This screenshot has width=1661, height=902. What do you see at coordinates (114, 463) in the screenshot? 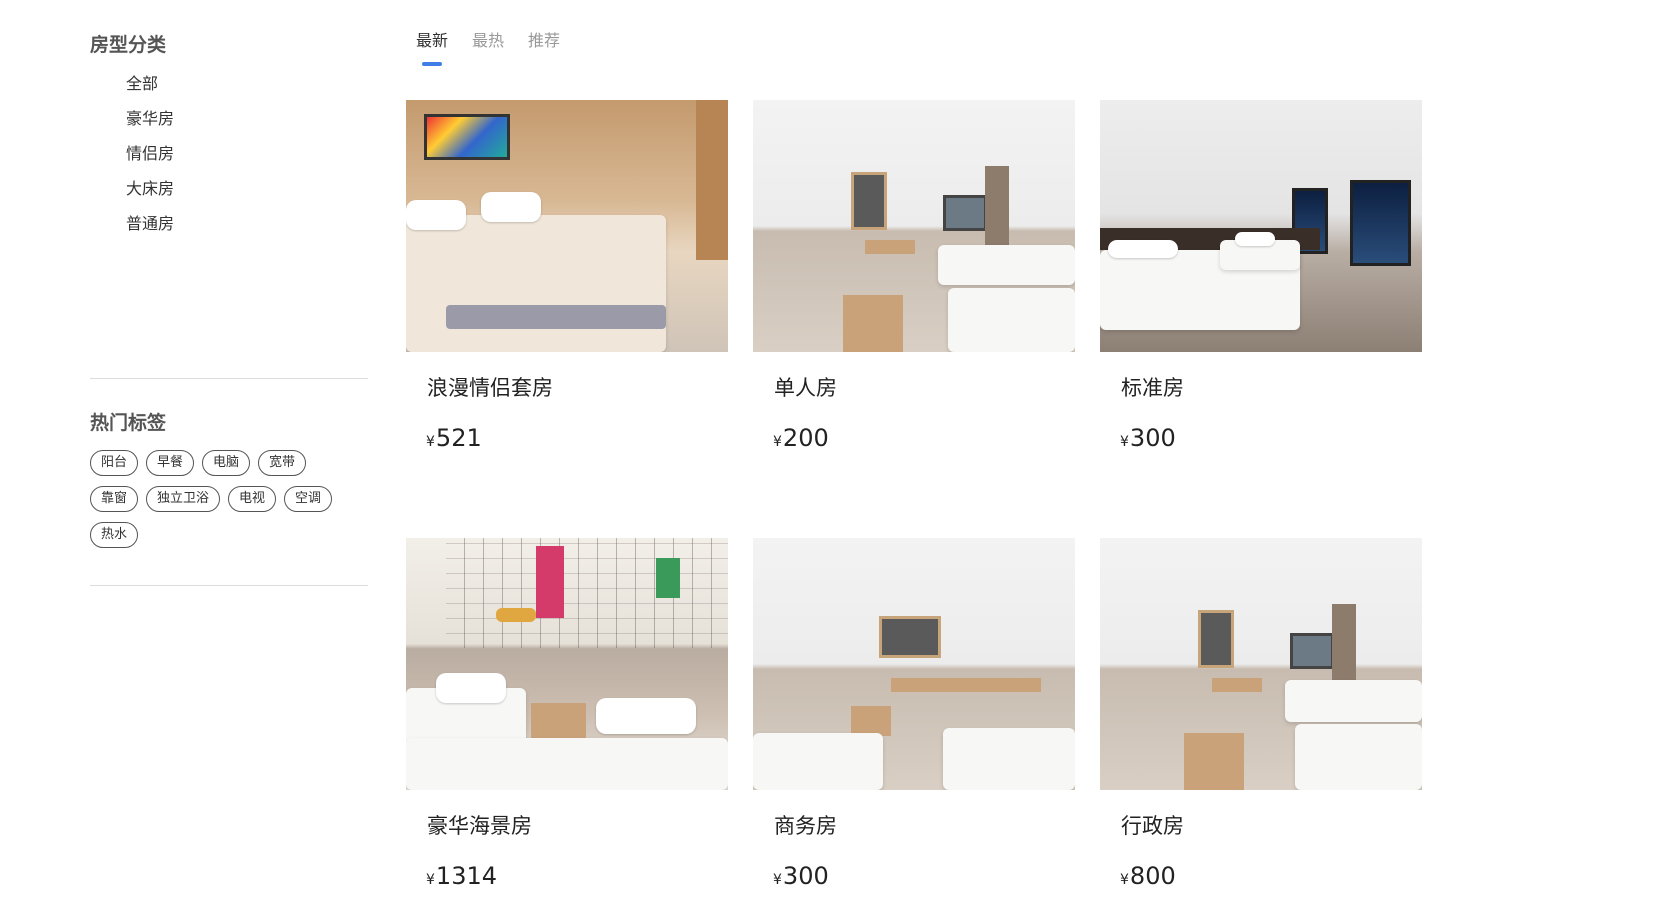
I see `tag-balcony: 阳台` at bounding box center [114, 463].